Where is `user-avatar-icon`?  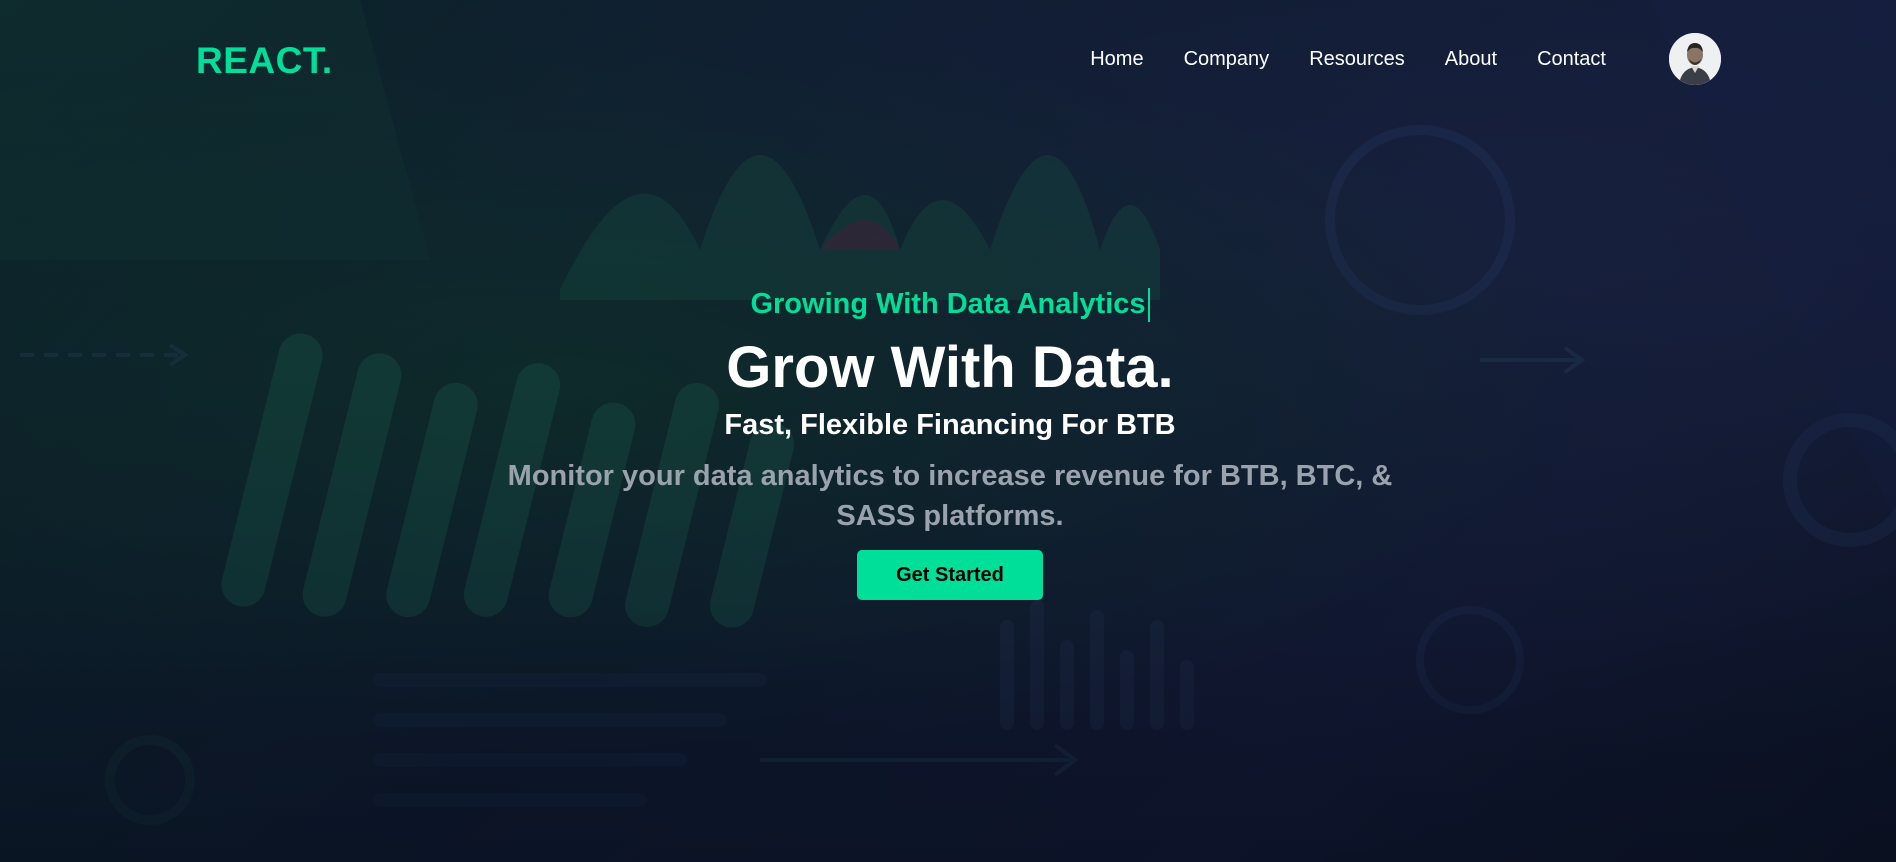
user-avatar-icon is located at coordinates (1695, 59).